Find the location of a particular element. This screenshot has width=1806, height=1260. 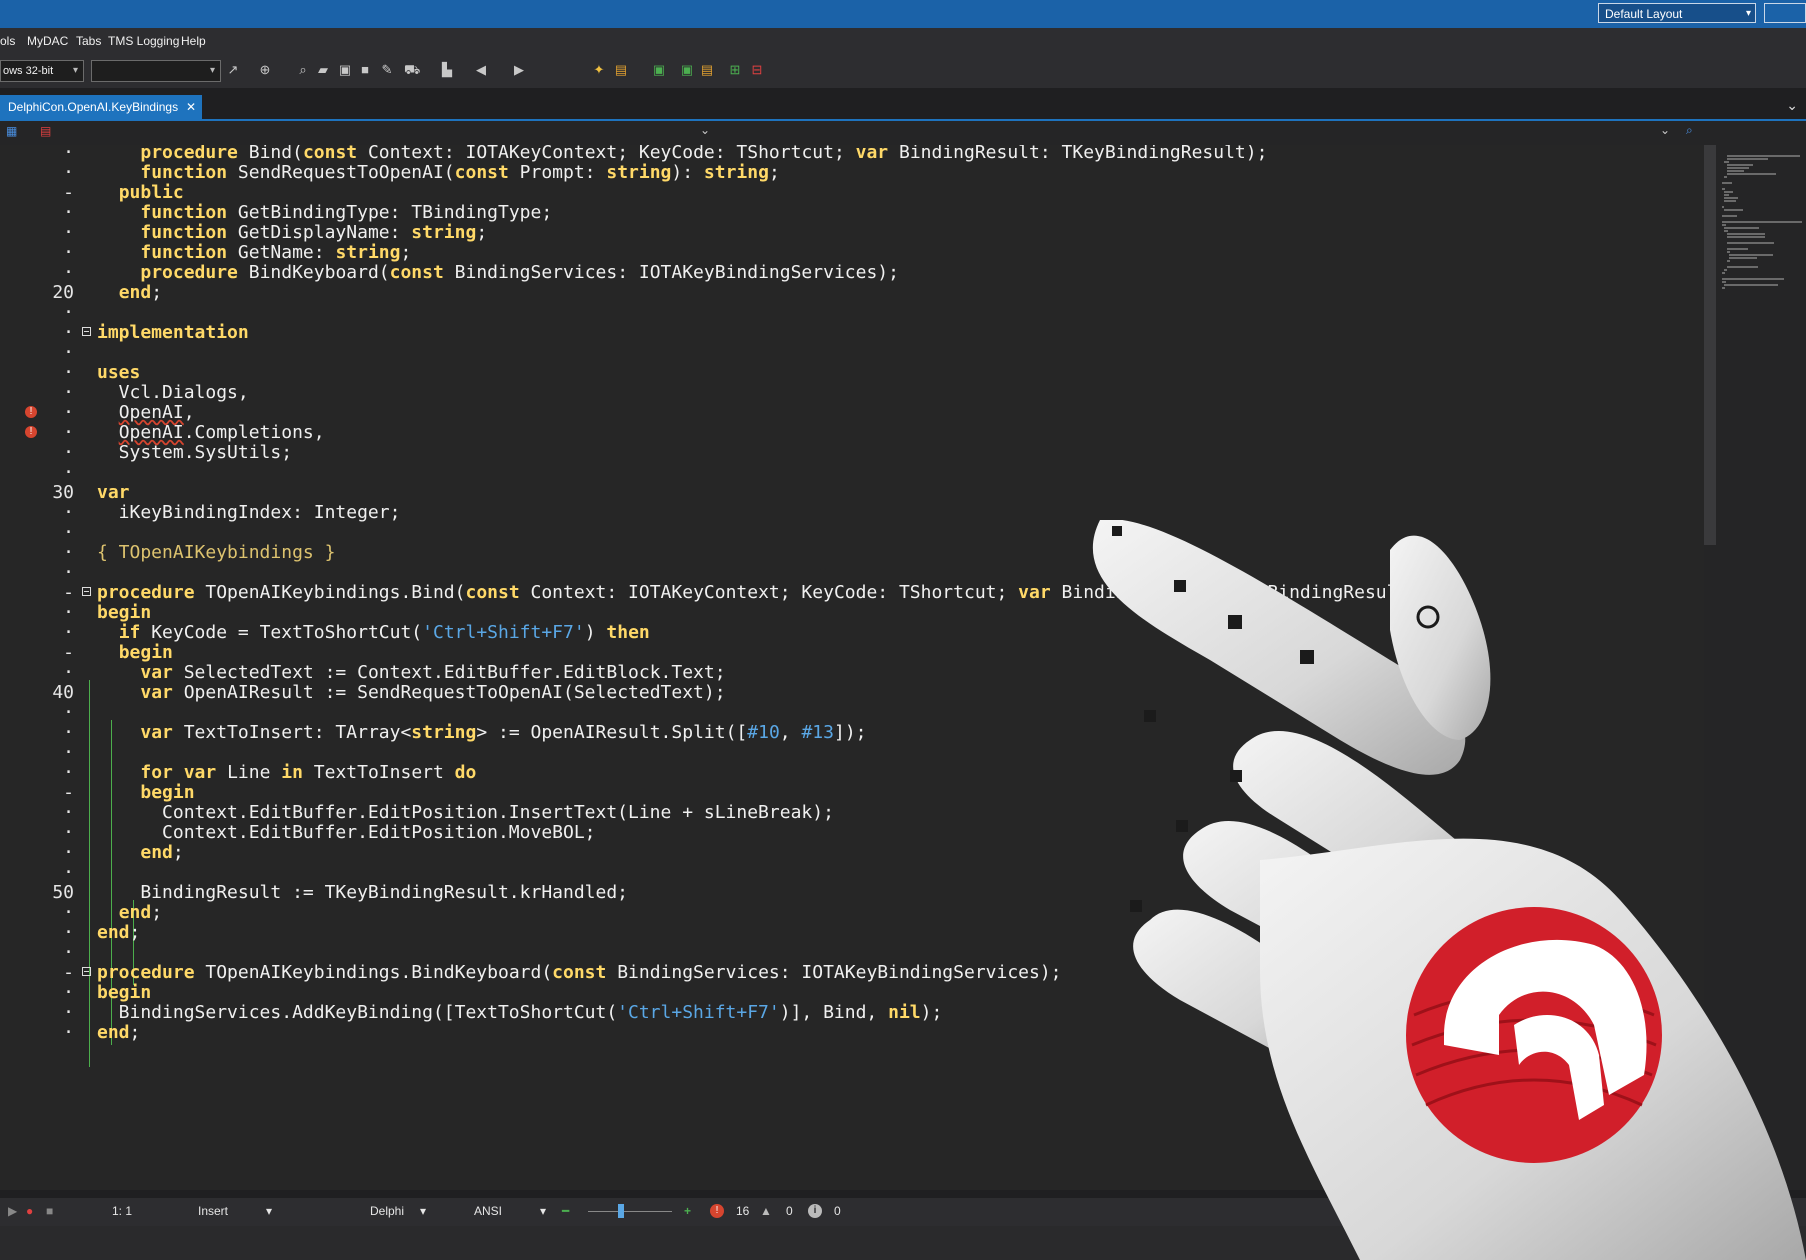

title-bar-button is located at coordinates (1785, 13).